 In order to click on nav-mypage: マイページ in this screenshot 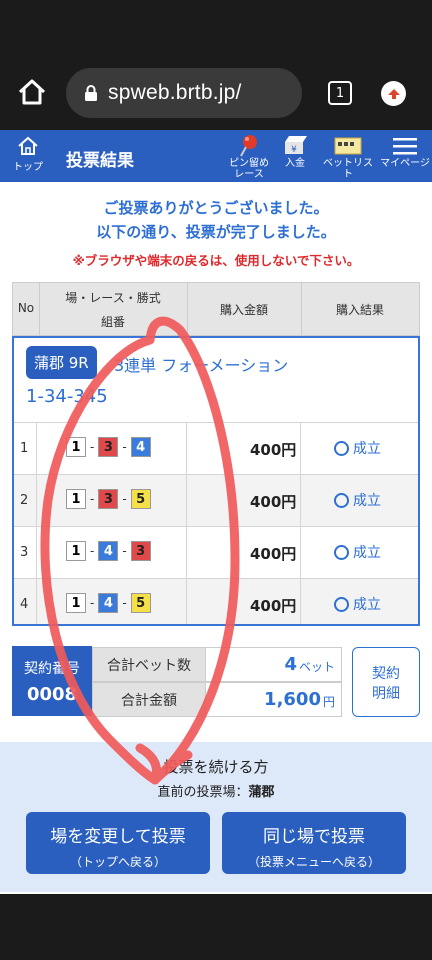, I will do `click(405, 151)`.